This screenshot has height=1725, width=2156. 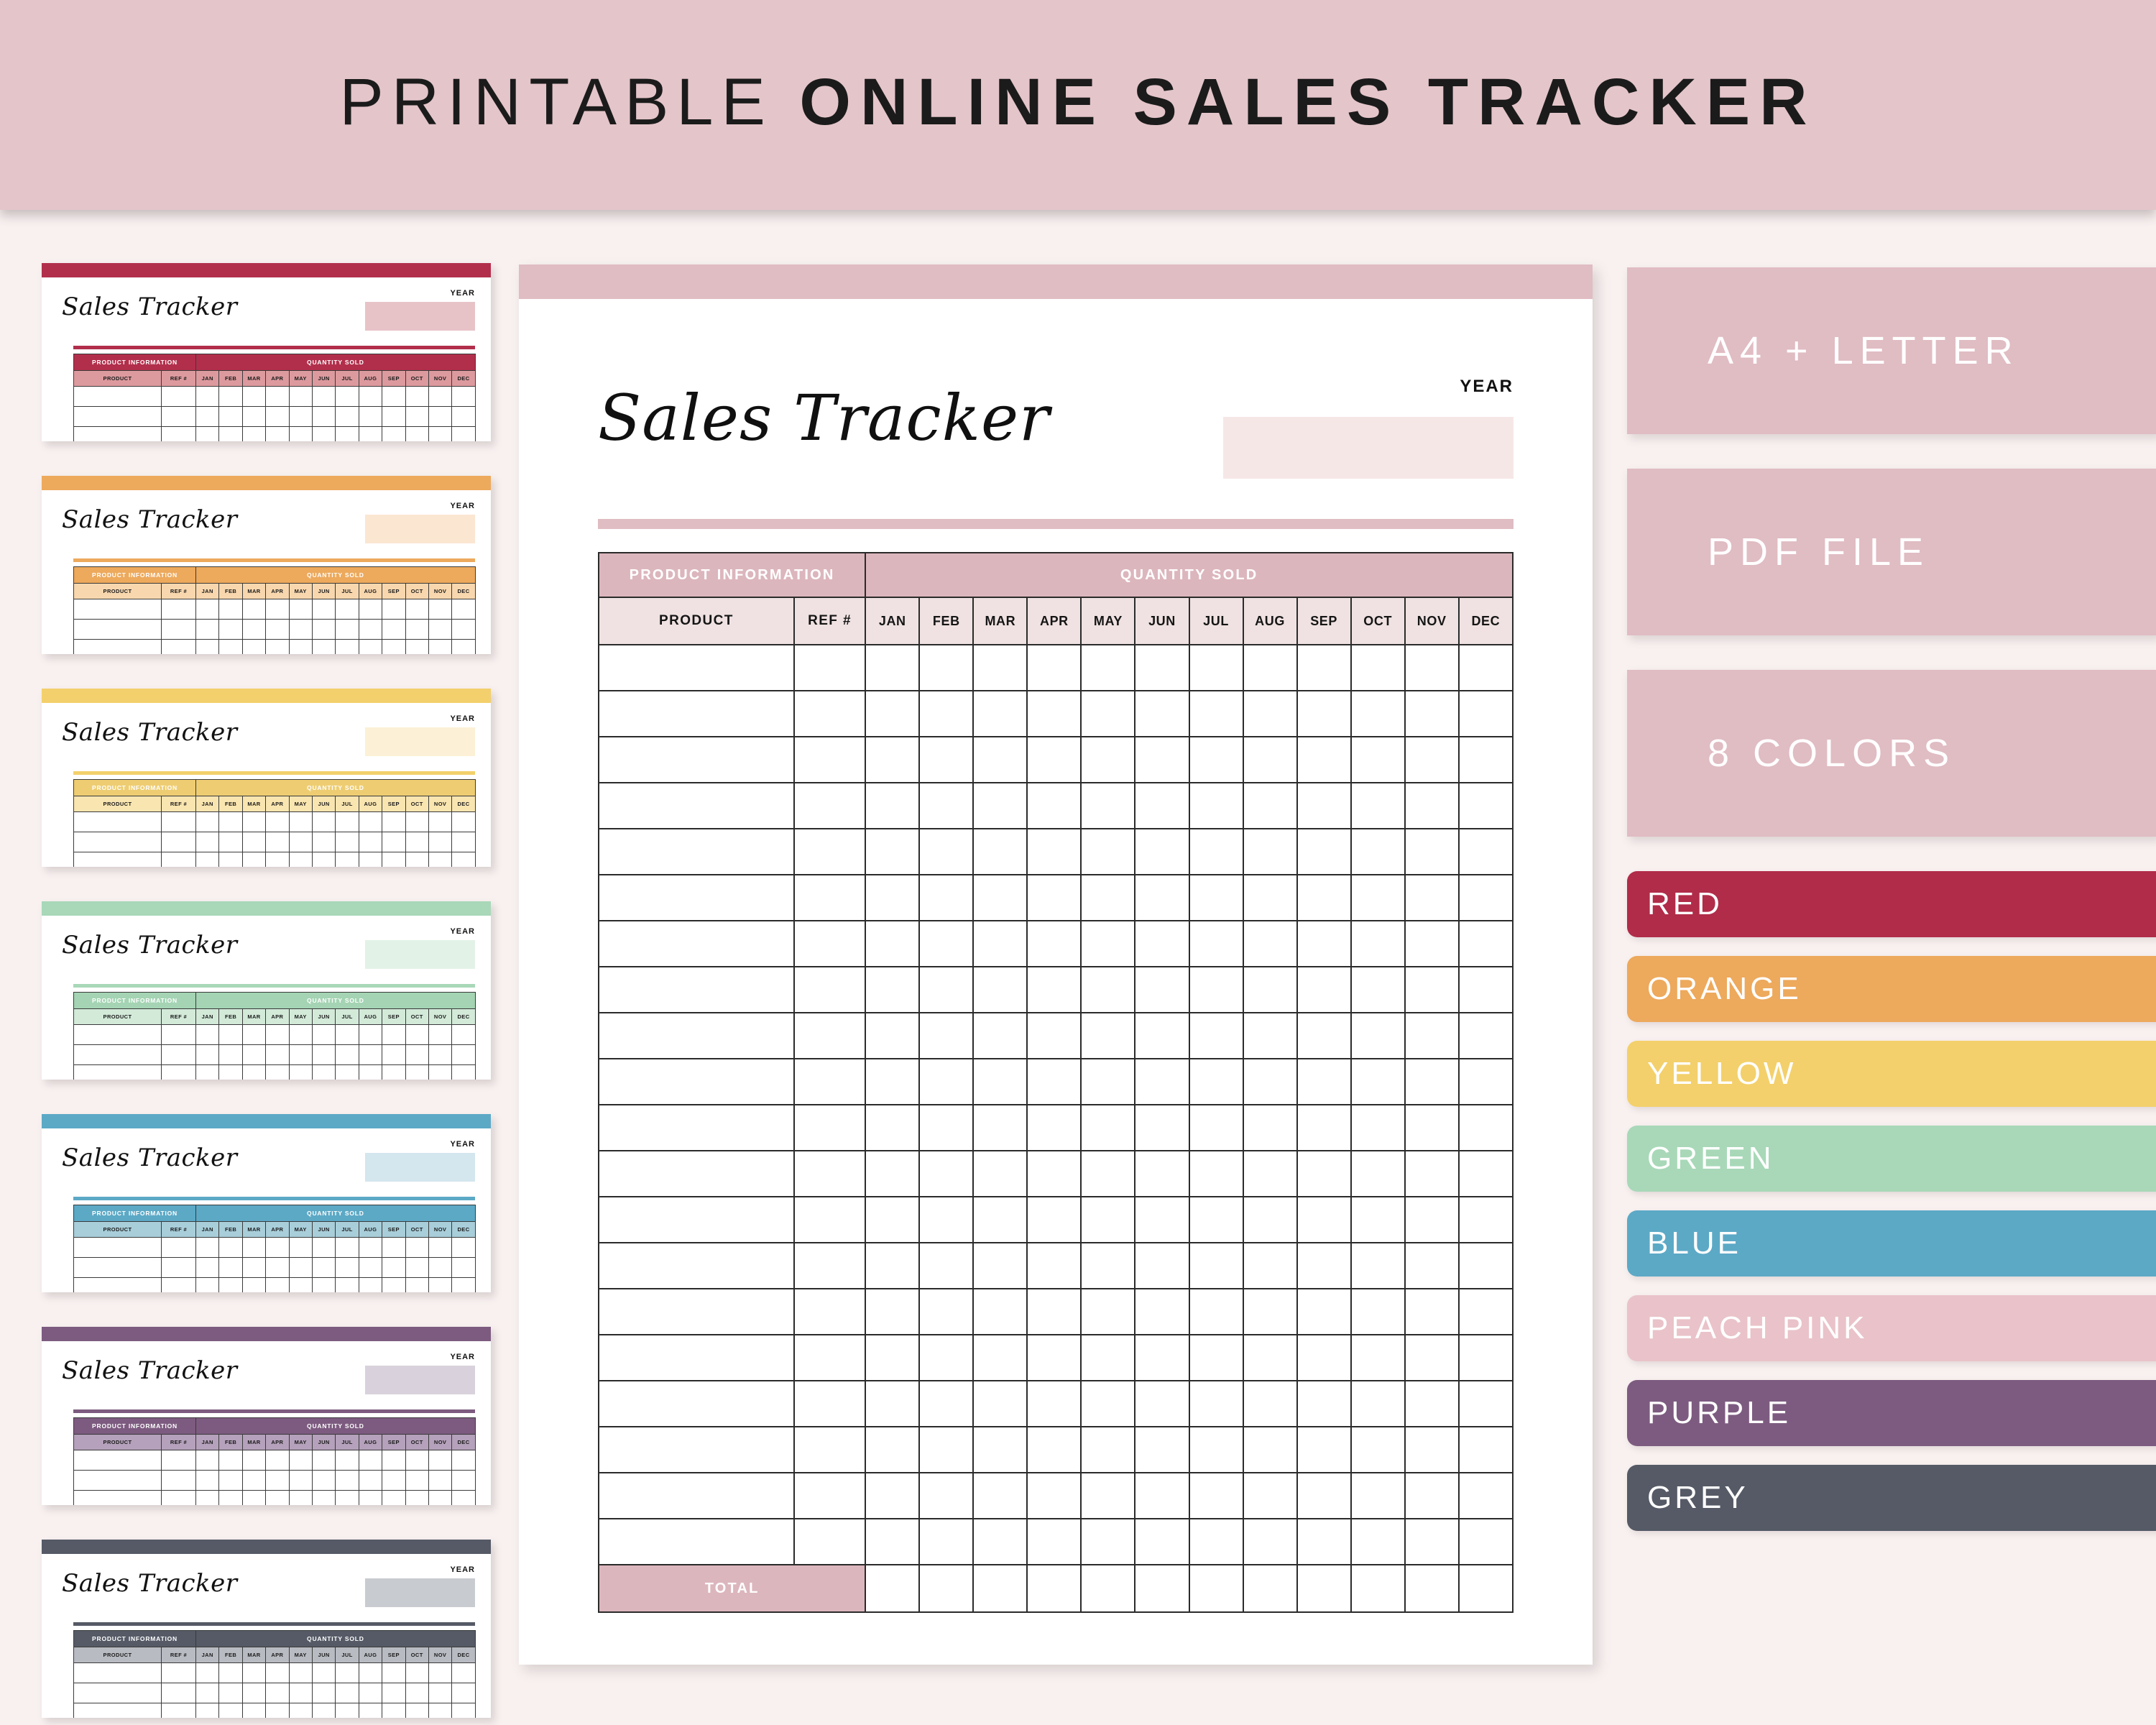 What do you see at coordinates (1891, 1328) in the screenshot?
I see `color-swatch-peach-pink: PEACH PINK` at bounding box center [1891, 1328].